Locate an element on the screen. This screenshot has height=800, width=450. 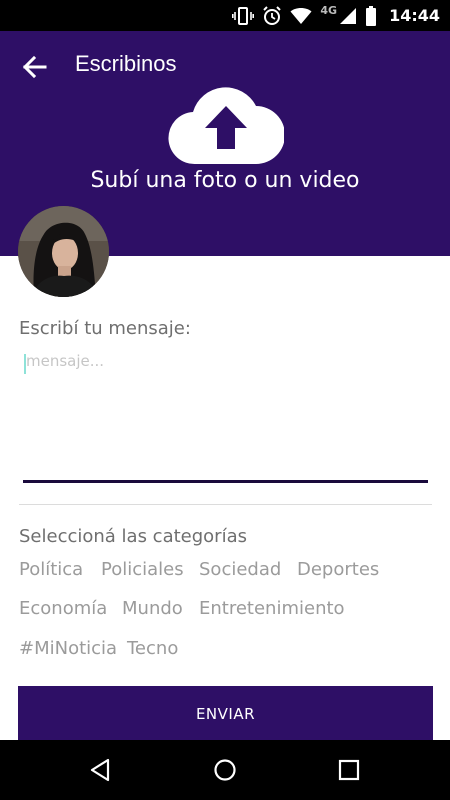
category-deportes: Deportes is located at coordinates (338, 569).